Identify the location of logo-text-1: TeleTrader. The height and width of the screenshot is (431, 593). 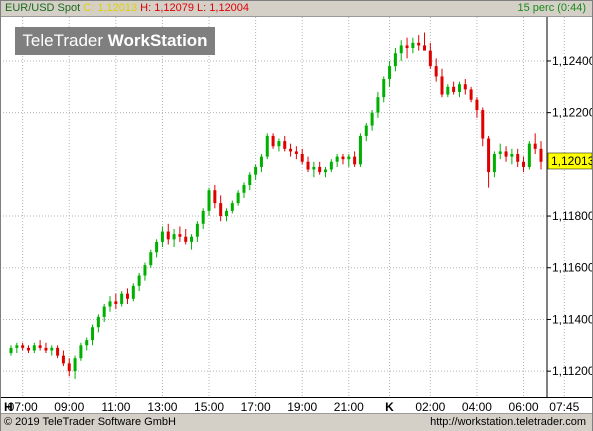
(65, 40).